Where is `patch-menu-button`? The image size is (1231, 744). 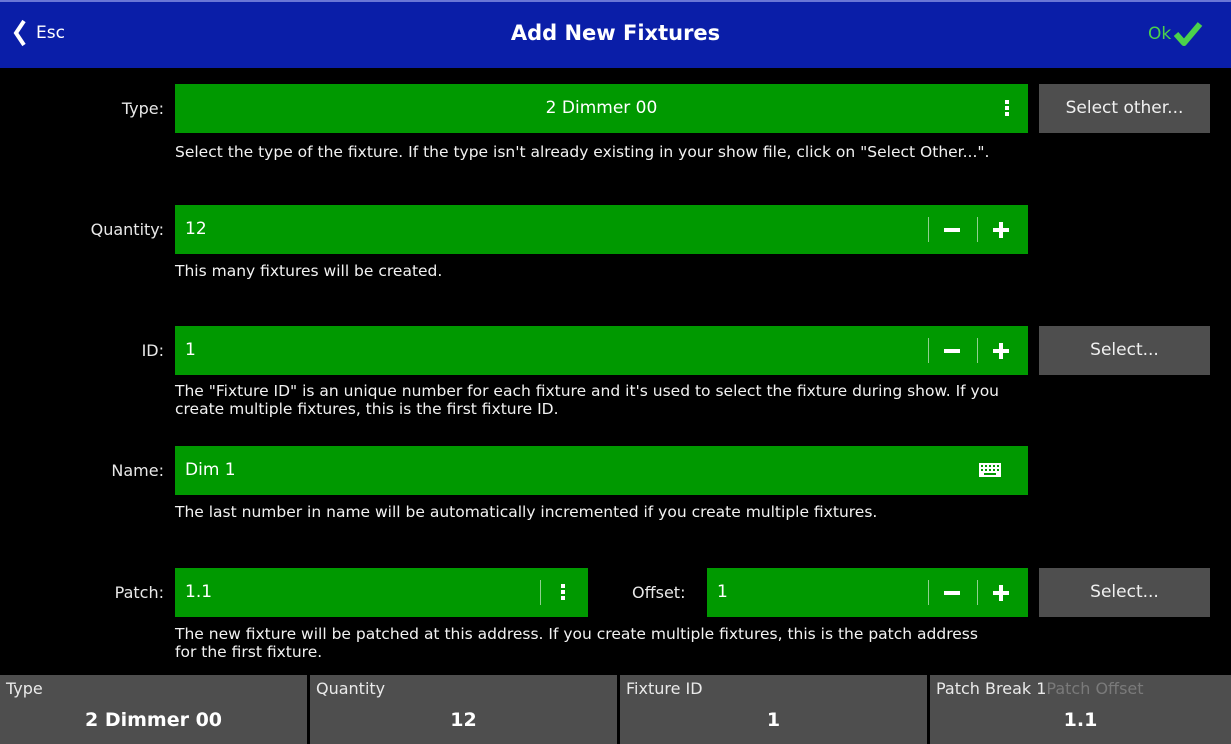
patch-menu-button is located at coordinates (563, 592).